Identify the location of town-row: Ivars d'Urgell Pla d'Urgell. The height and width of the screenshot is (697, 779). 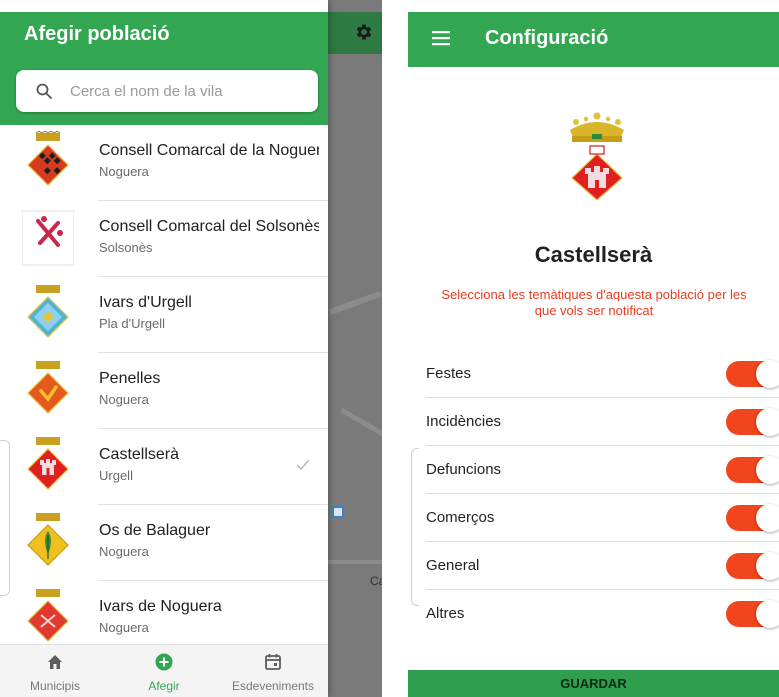
(164, 315).